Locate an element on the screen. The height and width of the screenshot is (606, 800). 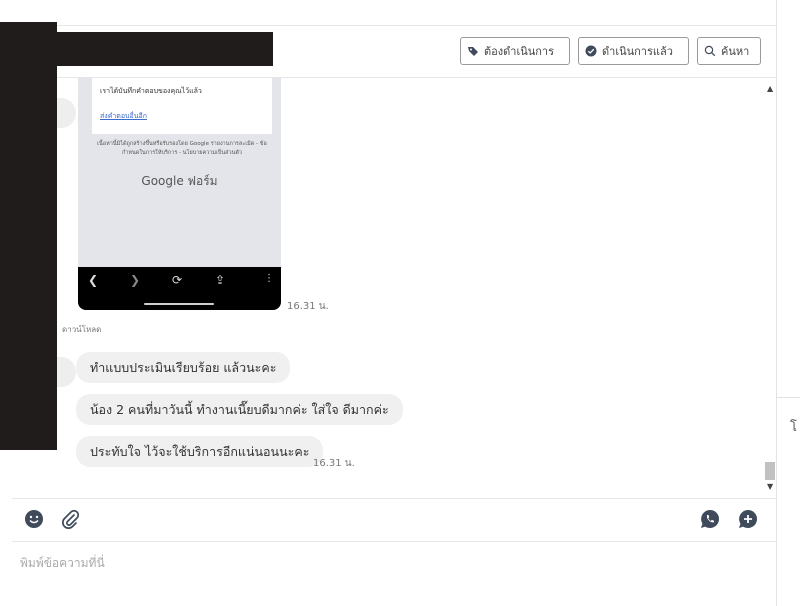
search-icon is located at coordinates (710, 51).